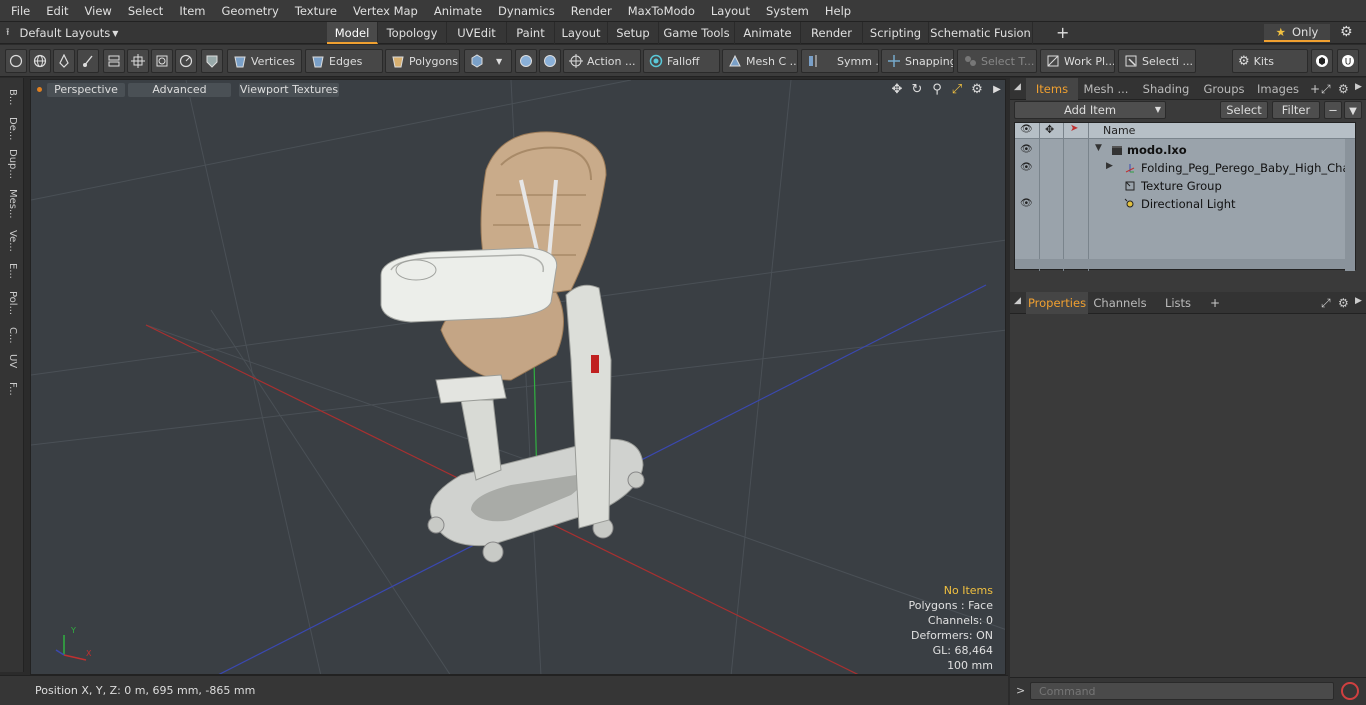 Image resolution: width=1366 pixels, height=705 pixels. What do you see at coordinates (997, 90) in the screenshot?
I see `play-arrow-icon: ▶` at bounding box center [997, 90].